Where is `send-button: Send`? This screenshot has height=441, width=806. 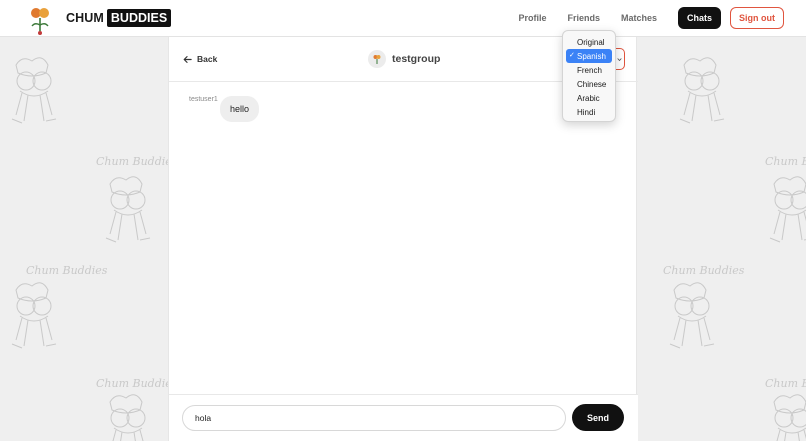
send-button: Send is located at coordinates (598, 417).